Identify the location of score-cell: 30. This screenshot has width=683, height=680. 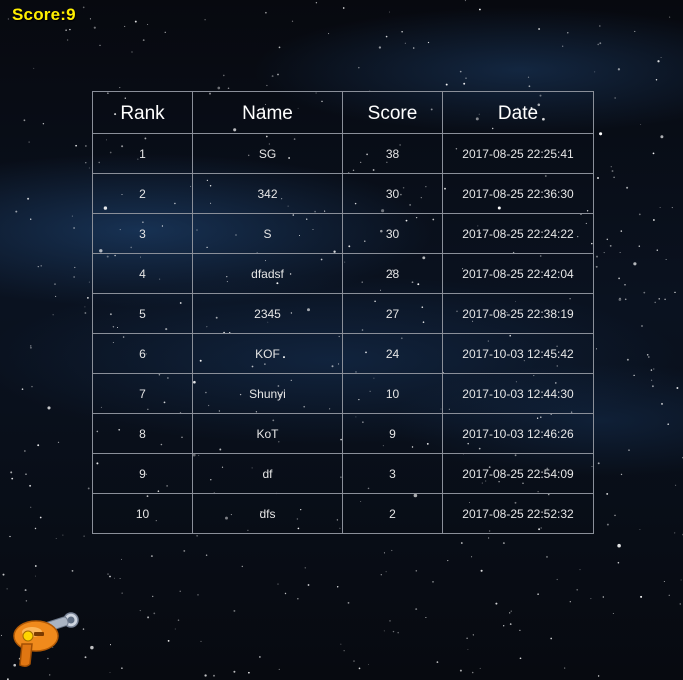
(392, 233).